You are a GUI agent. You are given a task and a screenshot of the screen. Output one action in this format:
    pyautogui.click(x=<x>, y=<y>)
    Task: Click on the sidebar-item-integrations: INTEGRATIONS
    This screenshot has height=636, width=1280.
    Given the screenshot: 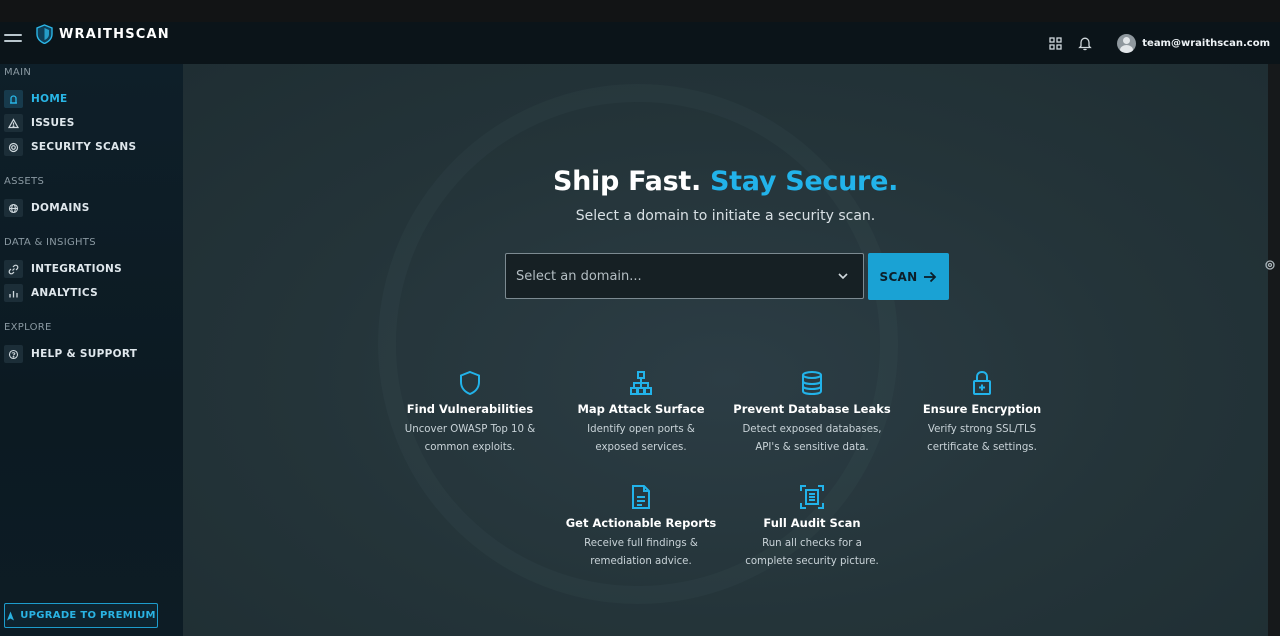 What is the action you would take?
    pyautogui.click(x=63, y=269)
    